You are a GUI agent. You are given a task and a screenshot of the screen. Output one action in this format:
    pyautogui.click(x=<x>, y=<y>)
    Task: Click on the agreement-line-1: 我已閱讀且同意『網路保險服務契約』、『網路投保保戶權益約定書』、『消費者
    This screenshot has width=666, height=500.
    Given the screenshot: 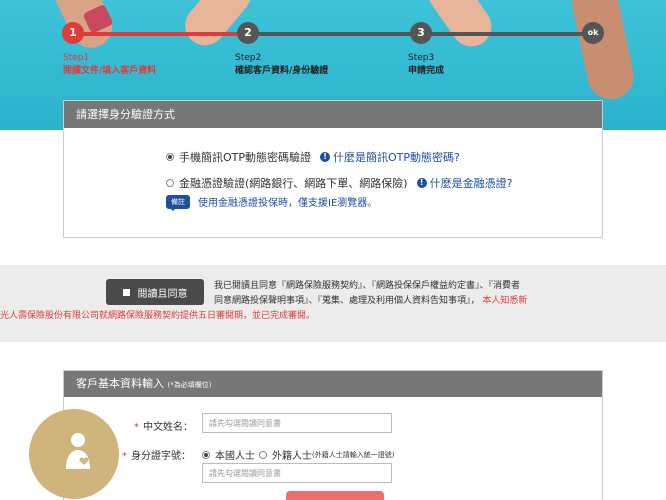 What is the action you would take?
    pyautogui.click(x=367, y=286)
    